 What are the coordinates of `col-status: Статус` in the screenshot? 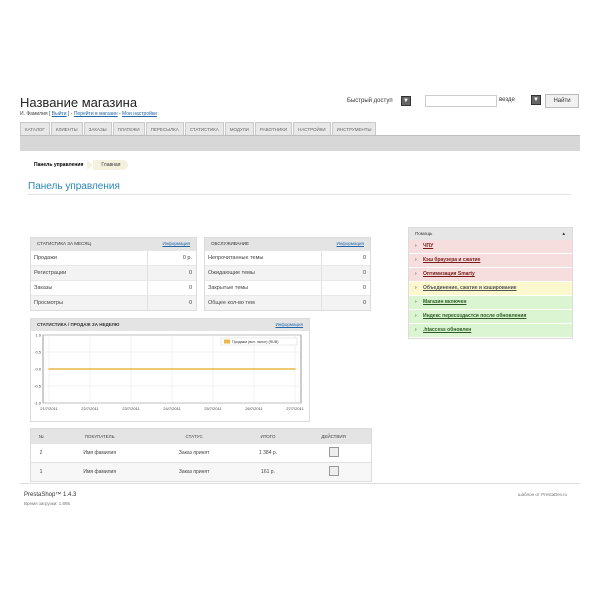 It's located at (194, 436).